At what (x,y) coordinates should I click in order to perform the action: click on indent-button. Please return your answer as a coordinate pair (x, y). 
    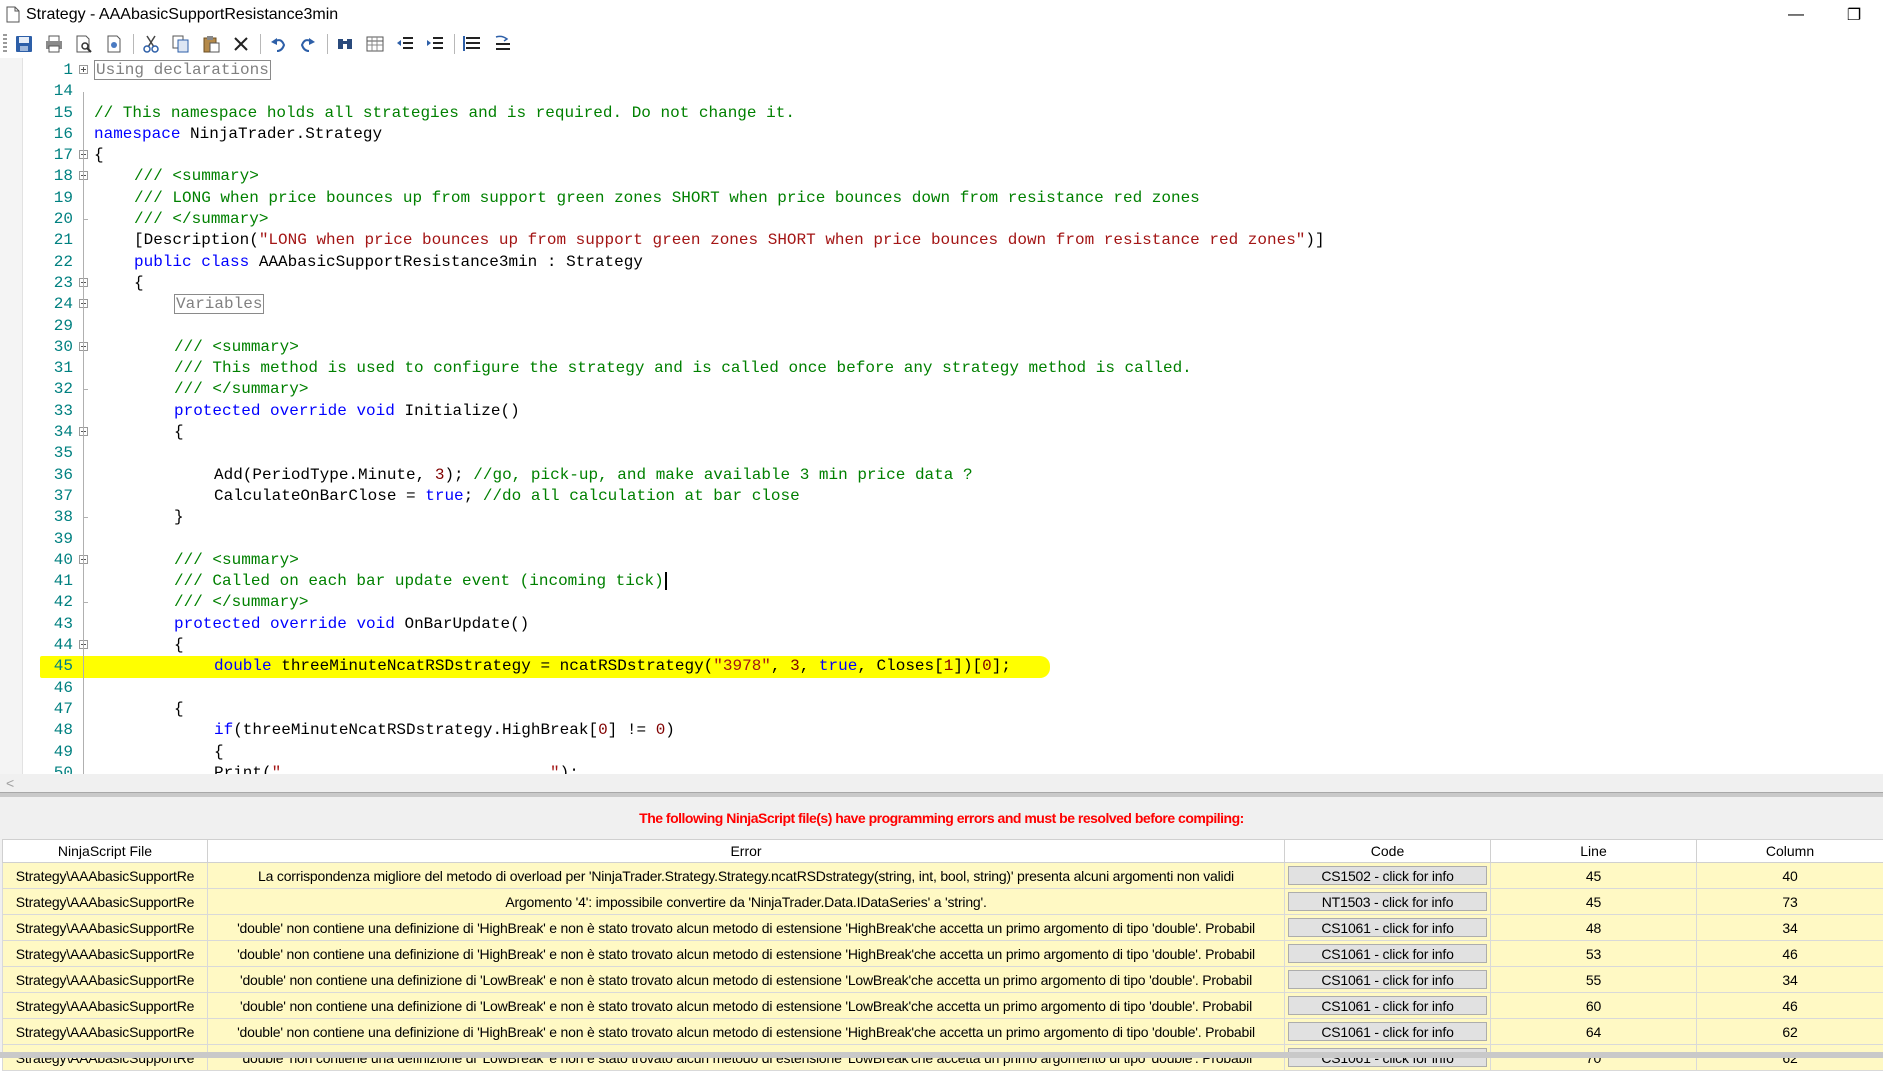
    Looking at the image, I should click on (435, 44).